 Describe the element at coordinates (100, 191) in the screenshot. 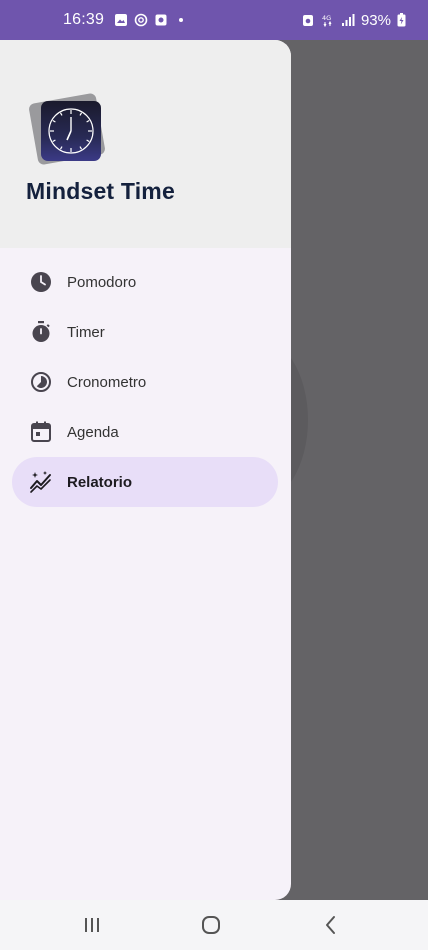

I see `app-title: Mindset Time` at that location.